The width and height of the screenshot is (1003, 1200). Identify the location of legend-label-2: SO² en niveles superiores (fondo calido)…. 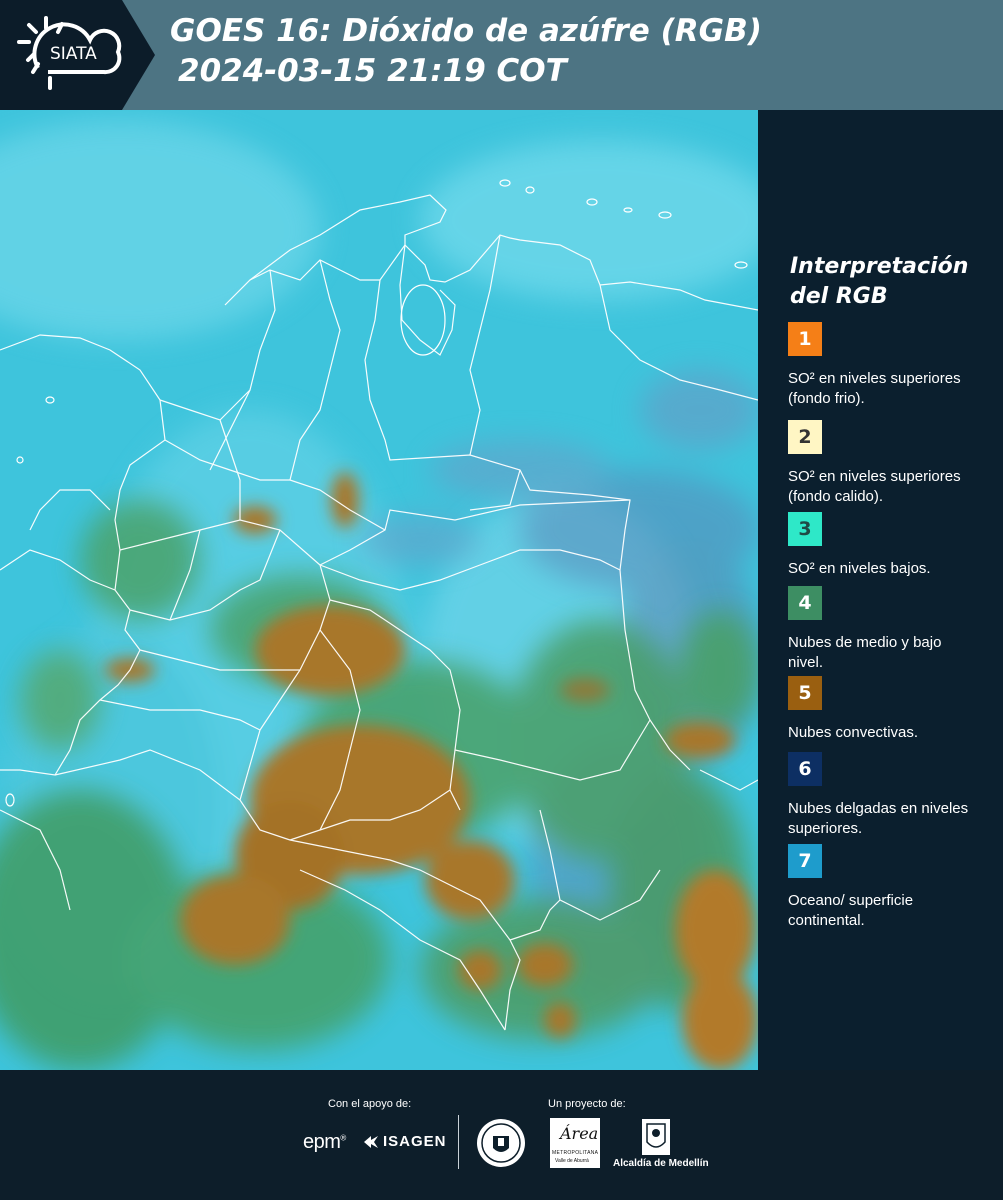
(874, 486).